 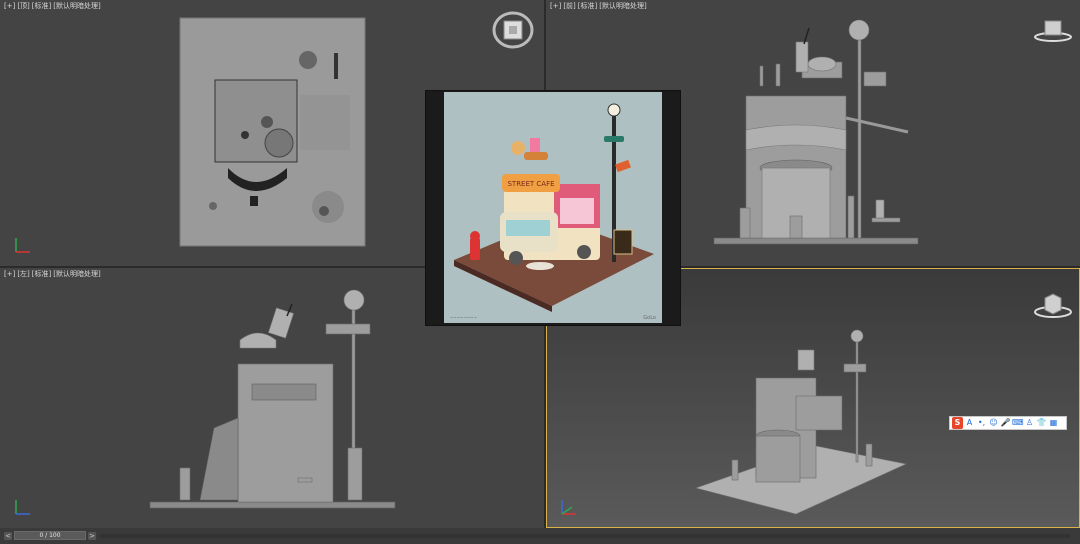 What do you see at coordinates (1053, 423) in the screenshot?
I see `menu-grid-icon: ▦` at bounding box center [1053, 423].